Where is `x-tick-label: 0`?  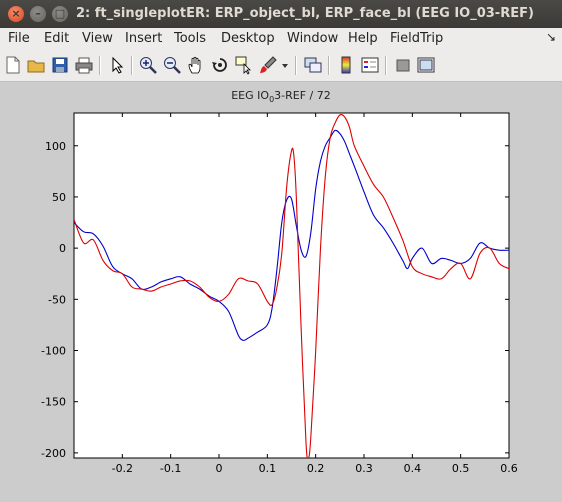 x-tick-label: 0 is located at coordinates (219, 468).